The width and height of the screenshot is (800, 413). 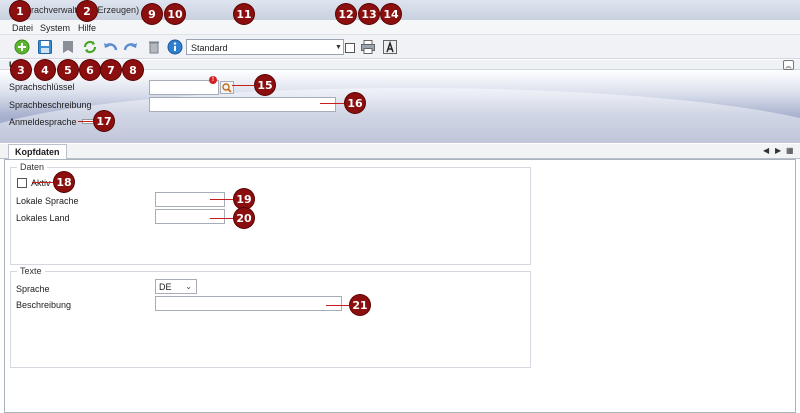 I want to click on format-button, so click(x=390, y=47).